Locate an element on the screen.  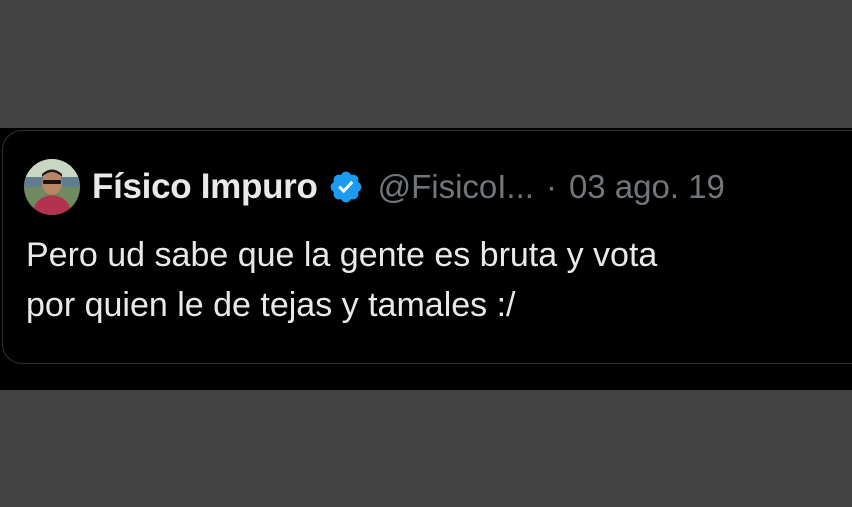
tweet-header: Físico Impuro @FisicoI... · 03 ago. 19 is located at coordinates (374, 187).